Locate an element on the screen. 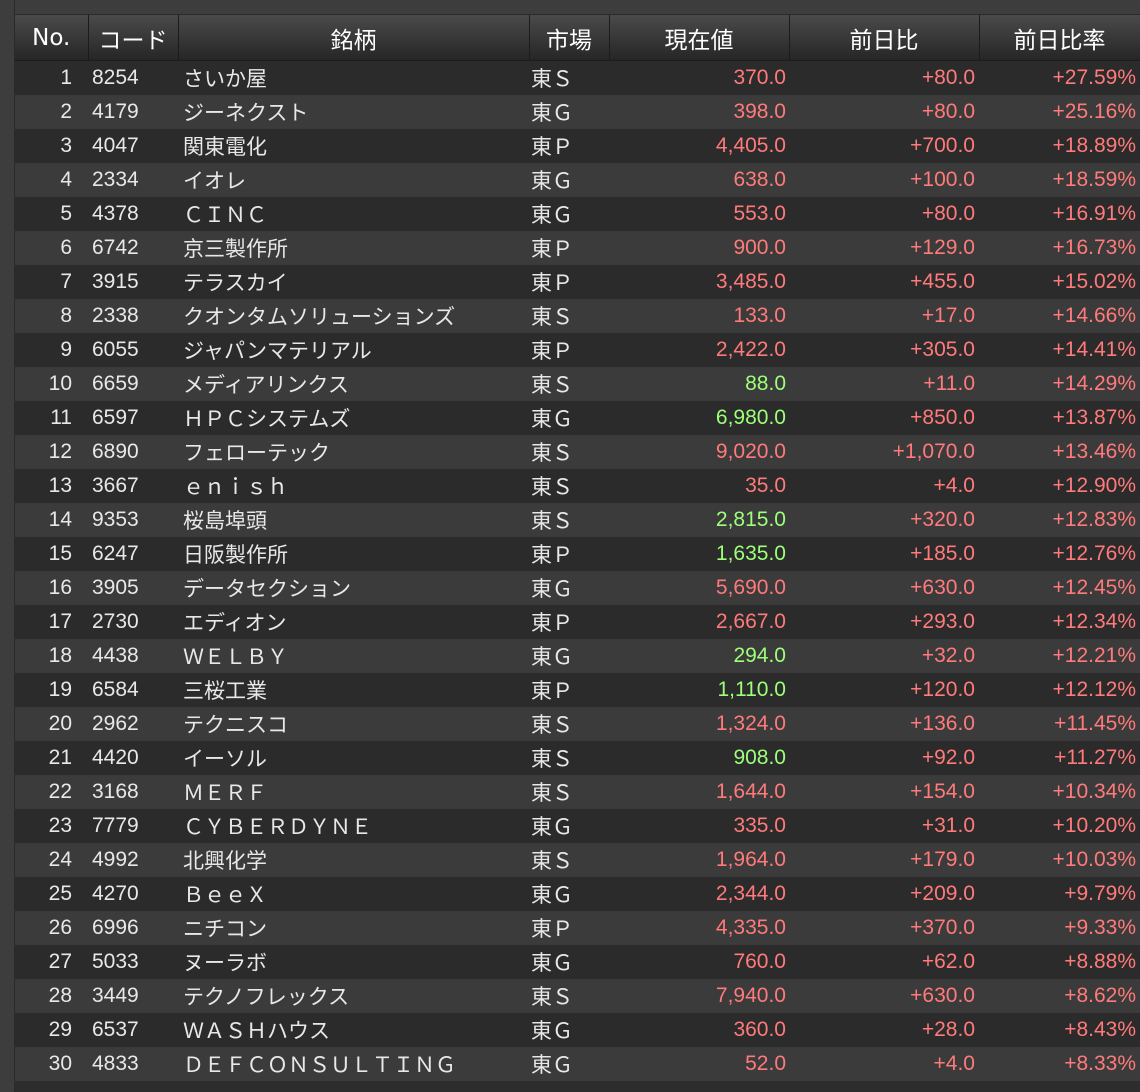 The image size is (1140, 1092). table-row: 11 6597 ＨＰＣシステムズ 東Ｇ 6,980.0 +850.0 +13.87% is located at coordinates (577, 418).